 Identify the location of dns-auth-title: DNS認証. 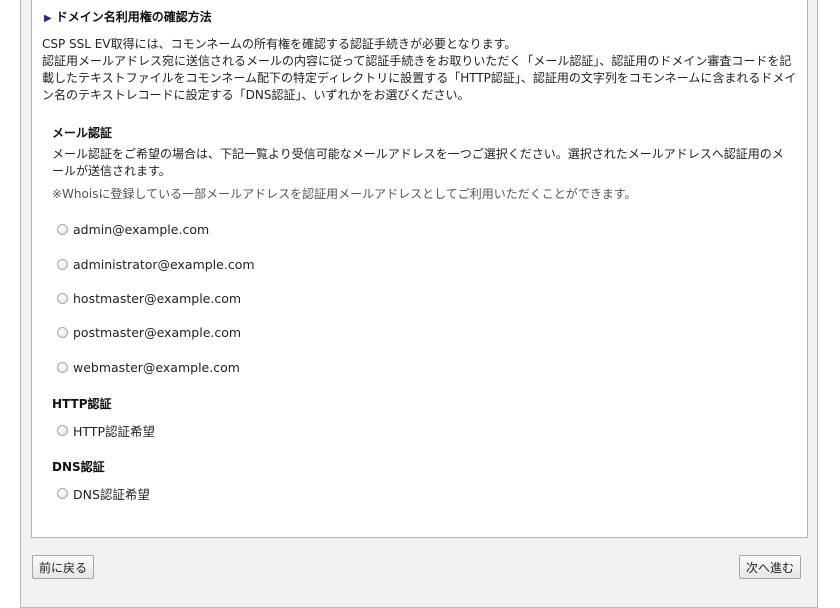
(78, 467).